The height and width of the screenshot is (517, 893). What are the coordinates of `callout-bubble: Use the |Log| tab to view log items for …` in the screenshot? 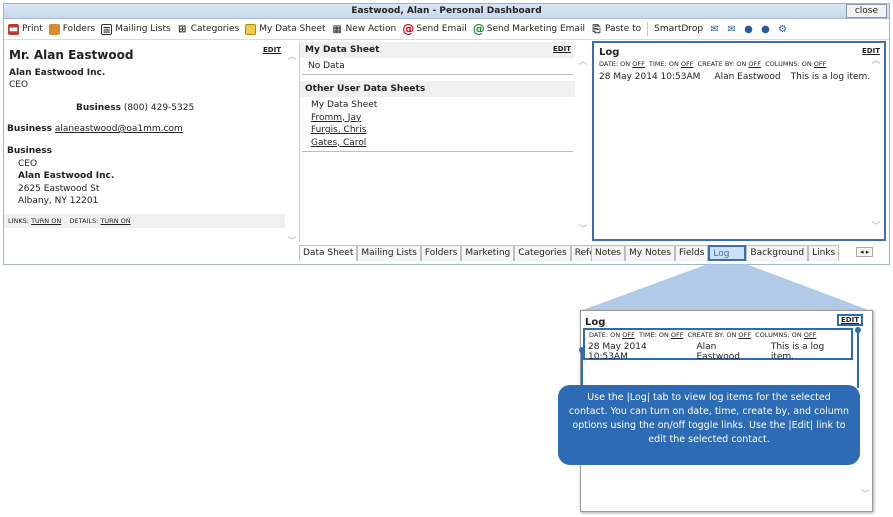 It's located at (709, 425).